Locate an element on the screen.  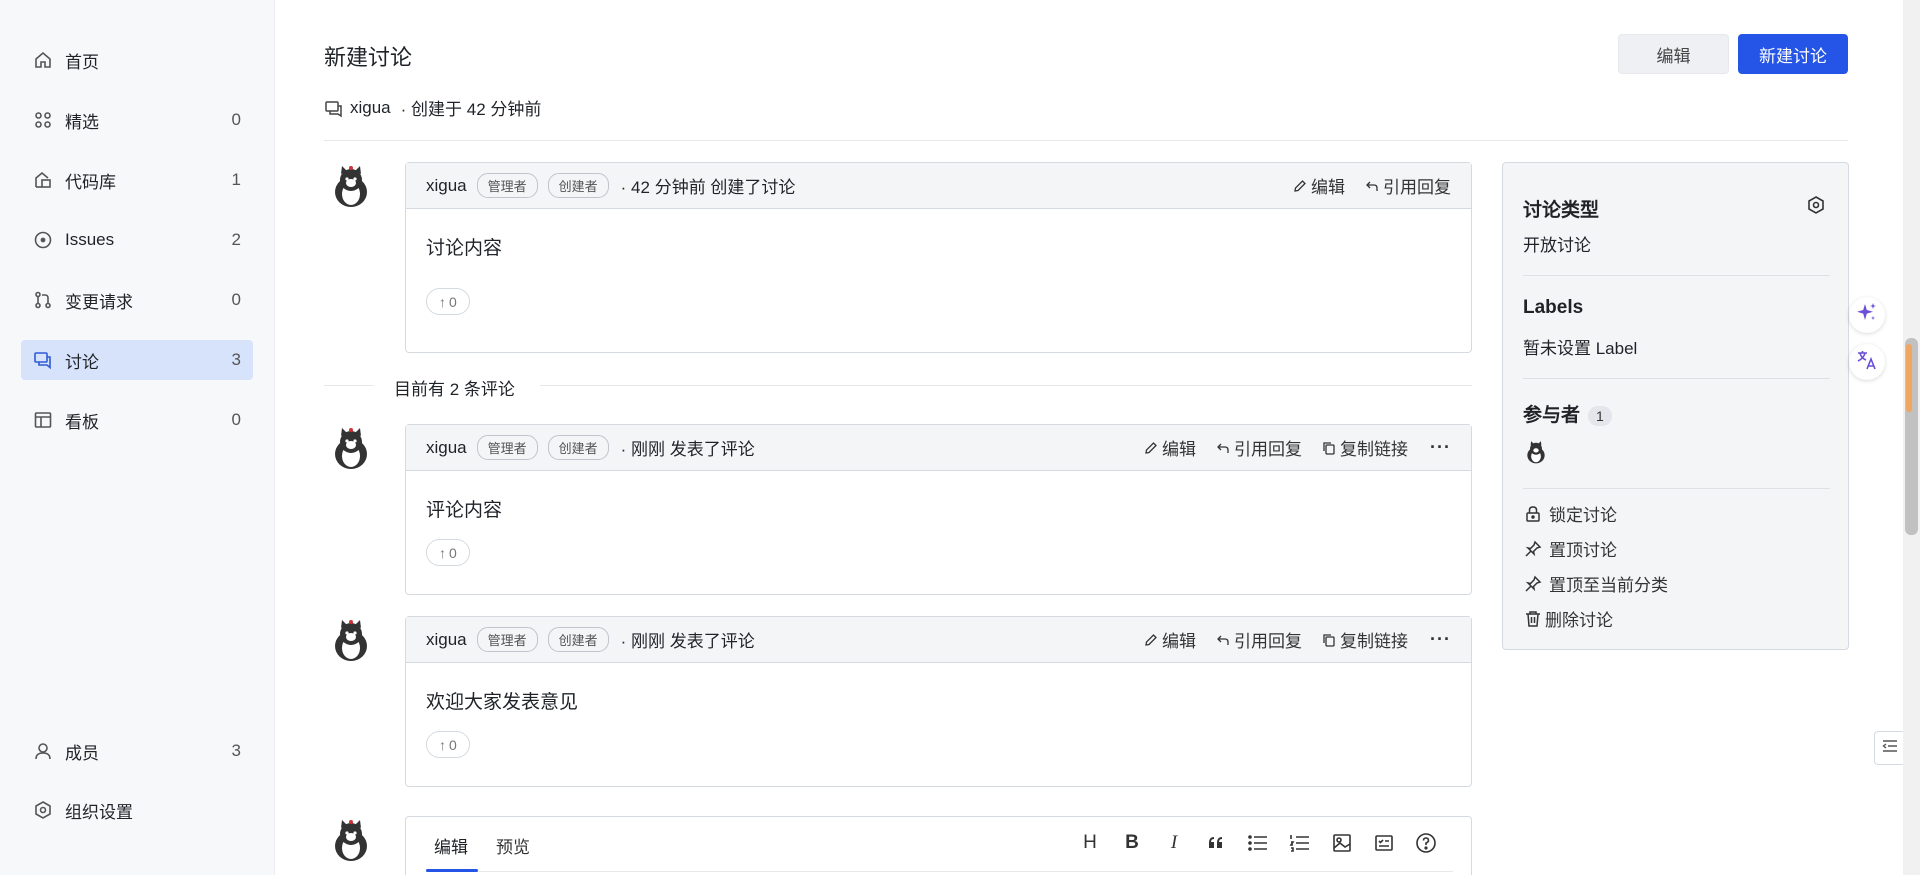
ai-assistant-button is located at coordinates (1867, 315).